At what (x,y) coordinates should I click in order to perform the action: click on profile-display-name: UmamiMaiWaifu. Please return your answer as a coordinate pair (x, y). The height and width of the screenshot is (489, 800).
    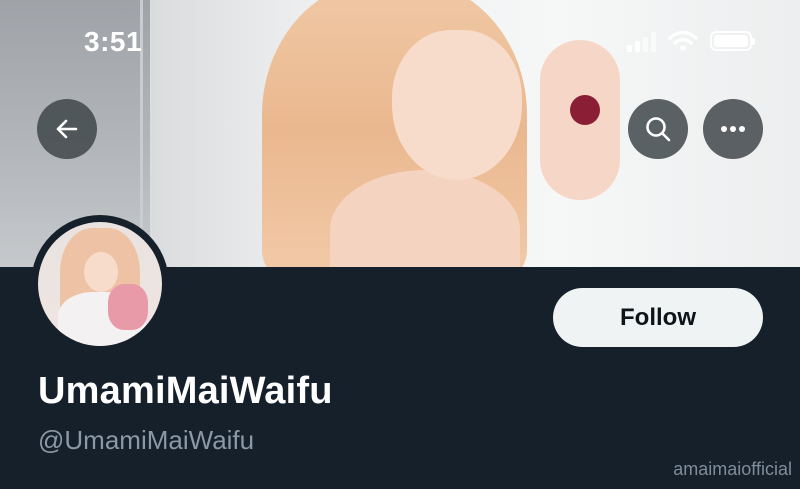
    Looking at the image, I should click on (185, 391).